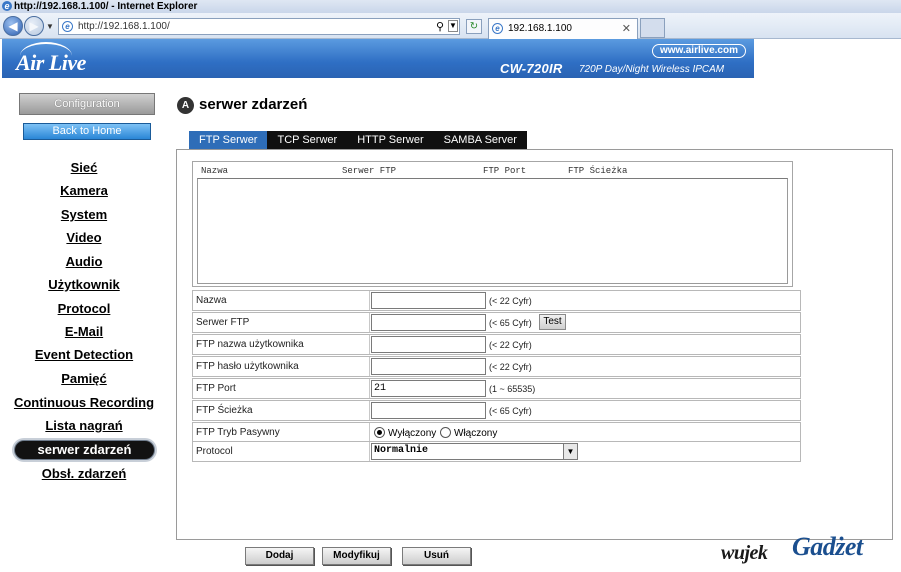 The height and width of the screenshot is (572, 901). Describe the element at coordinates (84, 214) in the screenshot. I see `sidebar-item-system: System` at that location.